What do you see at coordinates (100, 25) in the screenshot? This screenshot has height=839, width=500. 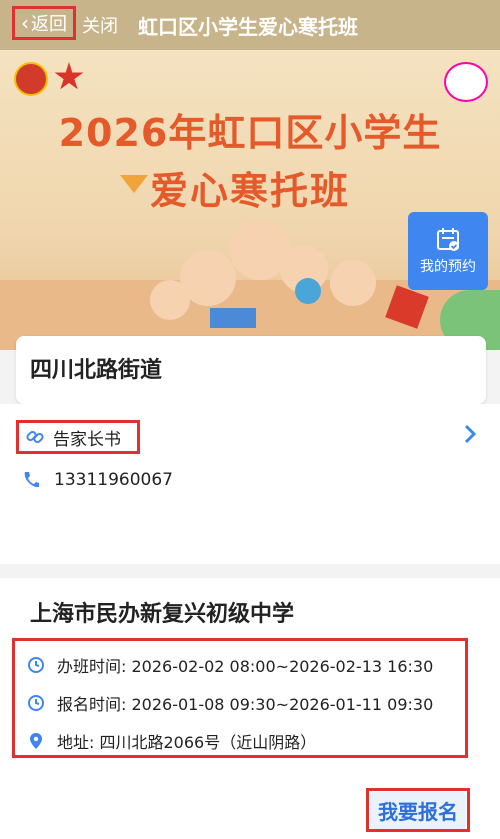 I see `close-button: 关闭` at bounding box center [100, 25].